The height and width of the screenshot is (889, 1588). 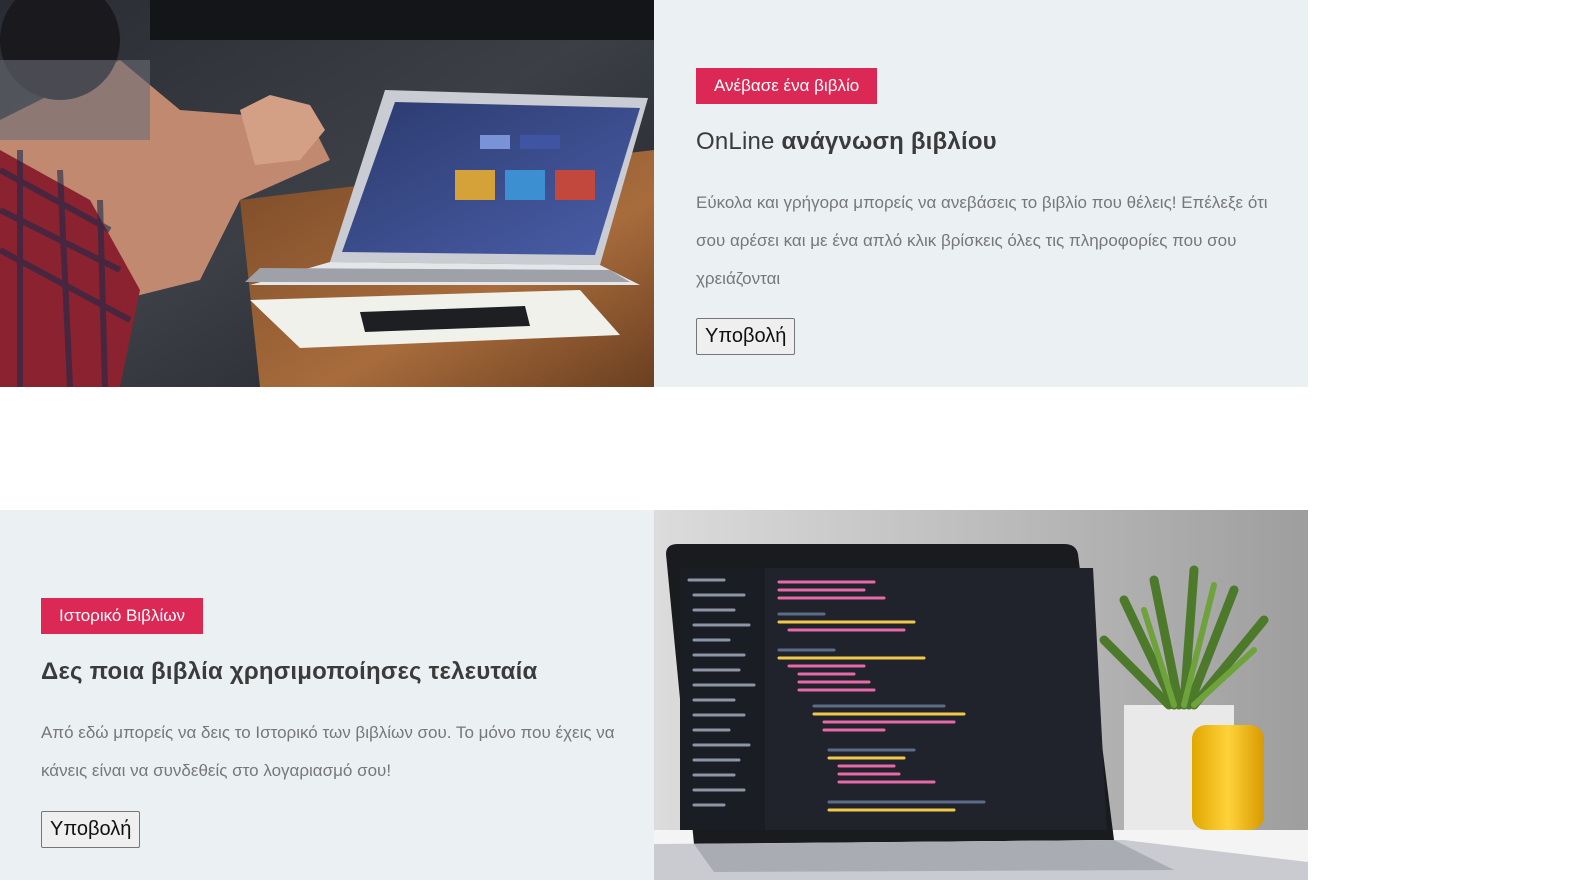 I want to click on upload-book-badge: Ανέβασε ένα βιβλίο, so click(x=787, y=86).